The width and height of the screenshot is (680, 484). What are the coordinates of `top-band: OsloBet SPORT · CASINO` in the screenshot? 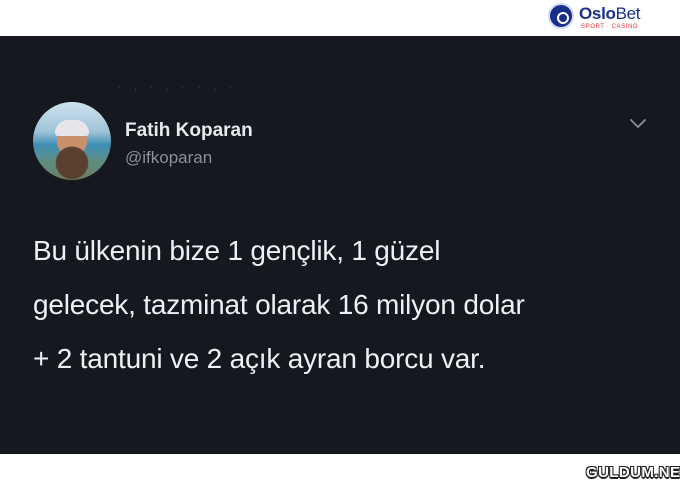 It's located at (340, 18).